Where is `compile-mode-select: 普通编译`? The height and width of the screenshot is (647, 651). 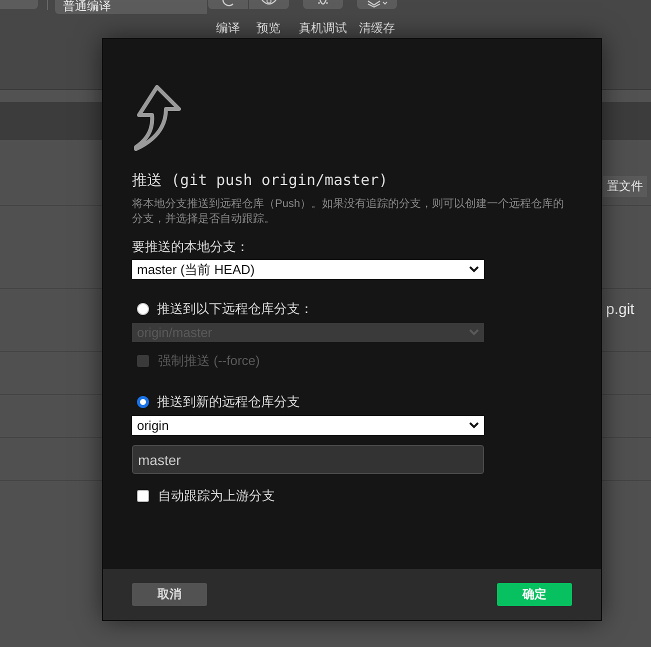
compile-mode-select: 普通编译 is located at coordinates (131, 7).